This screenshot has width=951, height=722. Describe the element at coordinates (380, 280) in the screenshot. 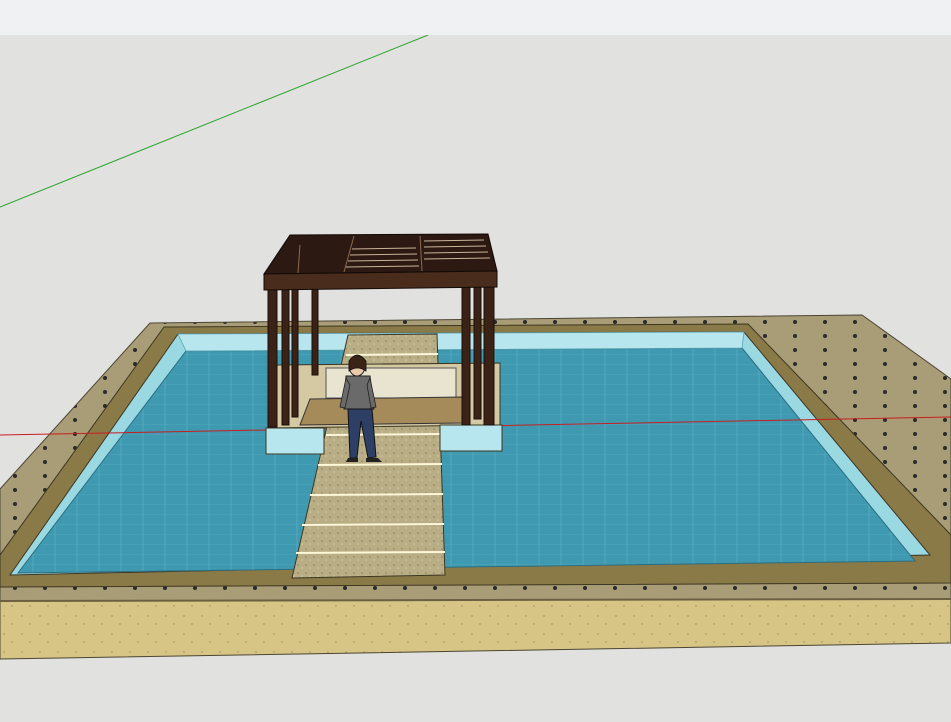

I see `pergola-roof-fascia` at that location.